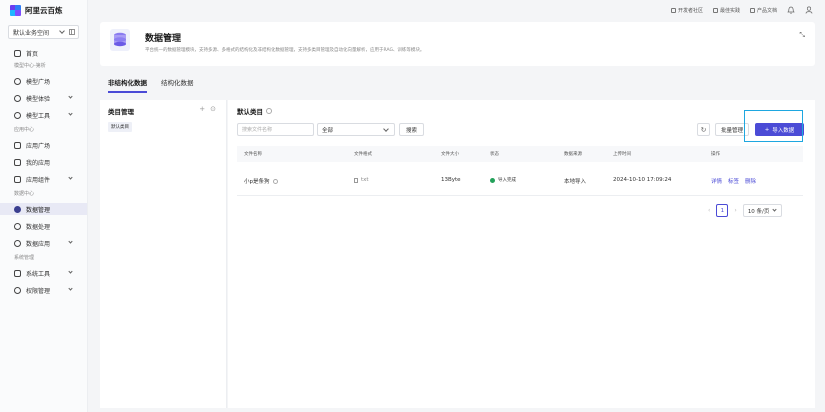  Describe the element at coordinates (207, 109) in the screenshot. I see `category-actions: + ⊙` at that location.